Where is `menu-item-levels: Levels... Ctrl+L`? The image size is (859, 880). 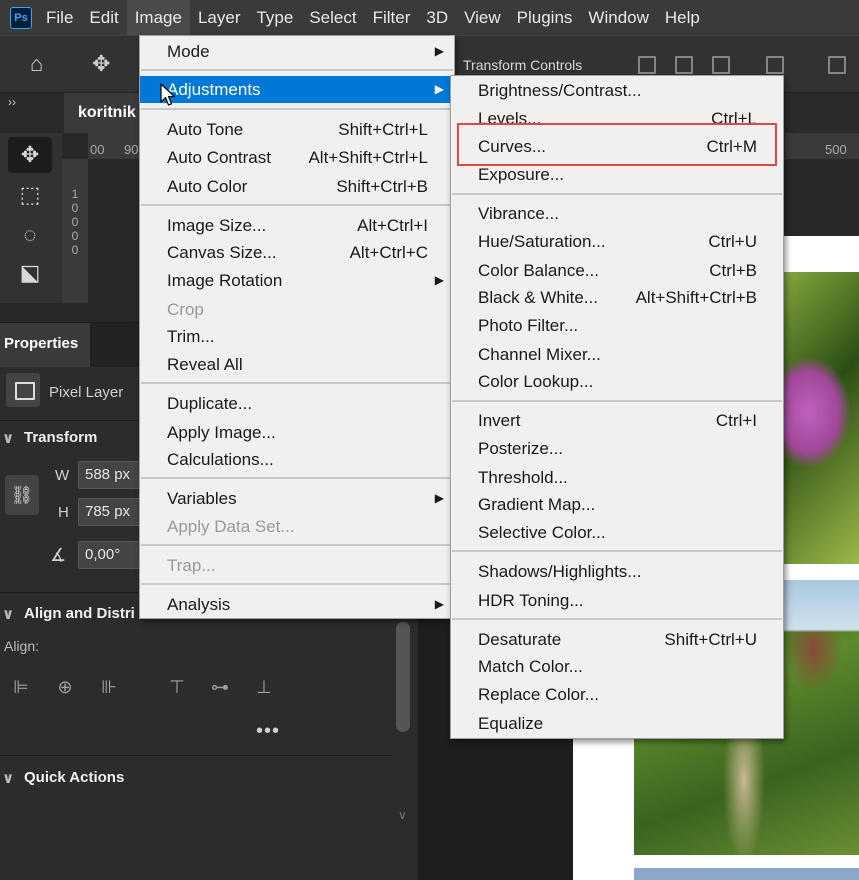
menu-item-levels: Levels... Ctrl+L is located at coordinates (617, 114).